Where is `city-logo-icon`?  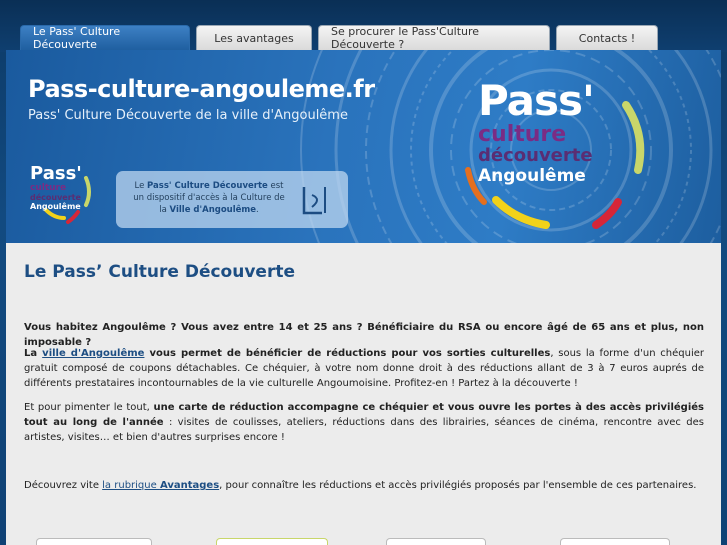 city-logo-icon is located at coordinates (314, 201).